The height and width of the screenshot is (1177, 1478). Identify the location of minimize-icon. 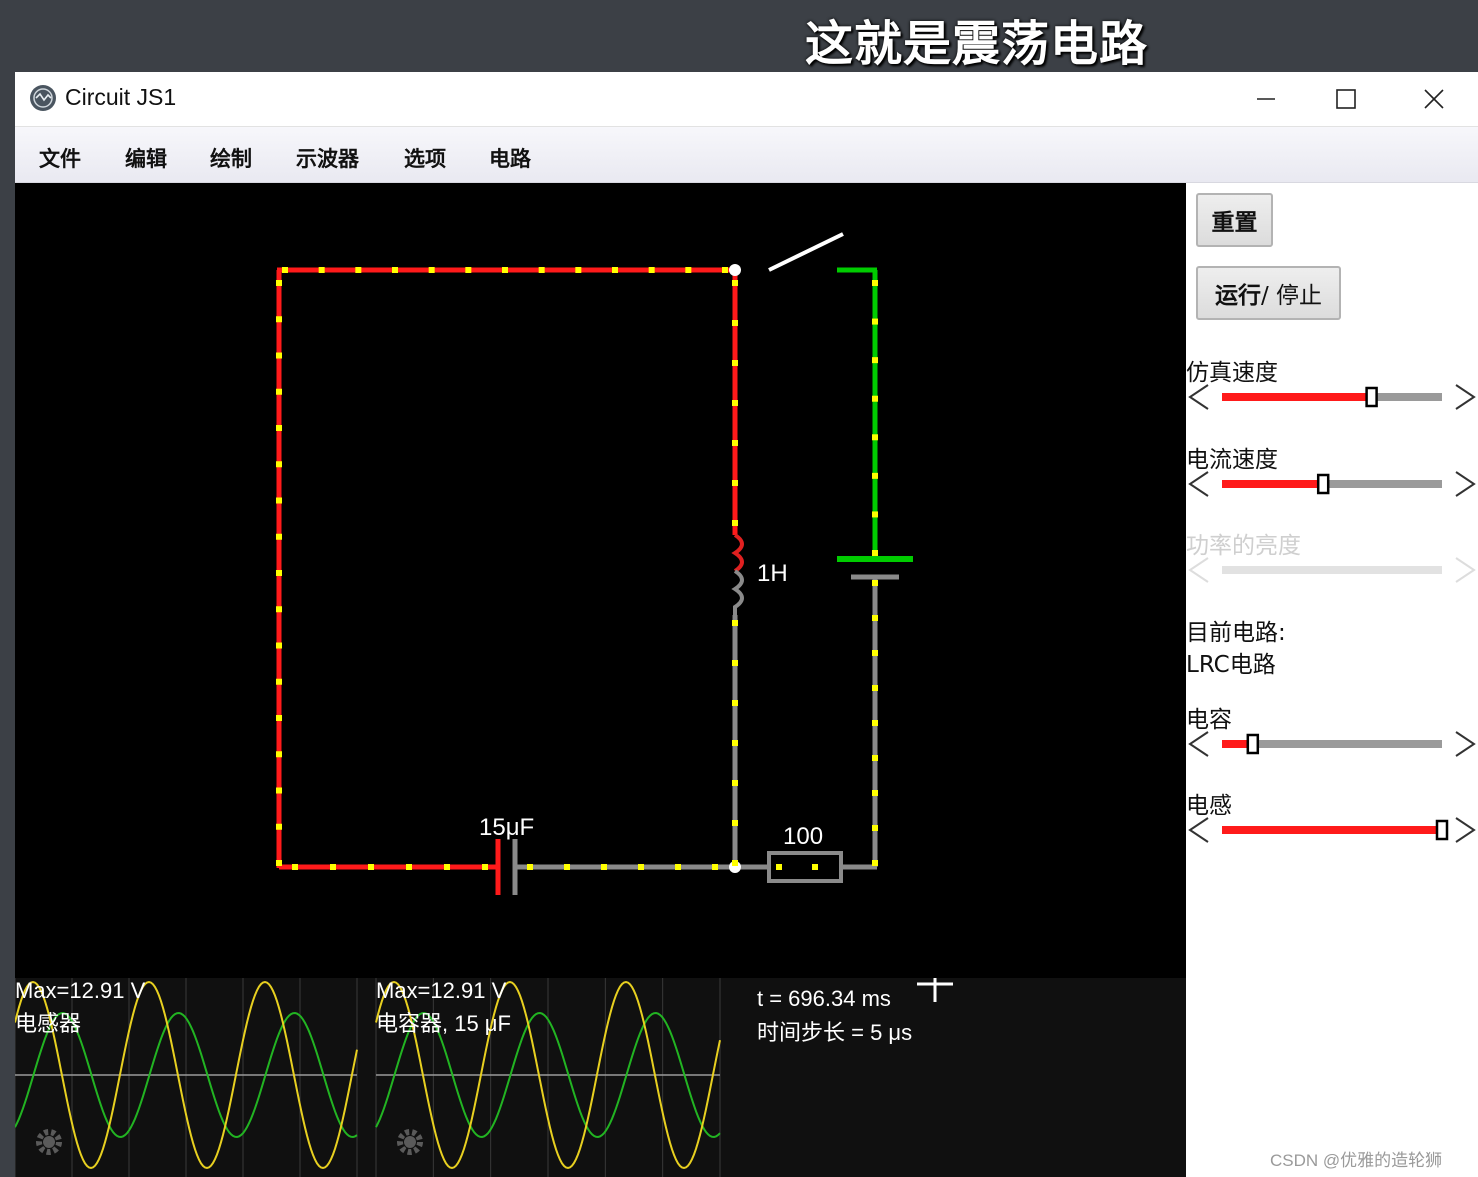
(1260, 99).